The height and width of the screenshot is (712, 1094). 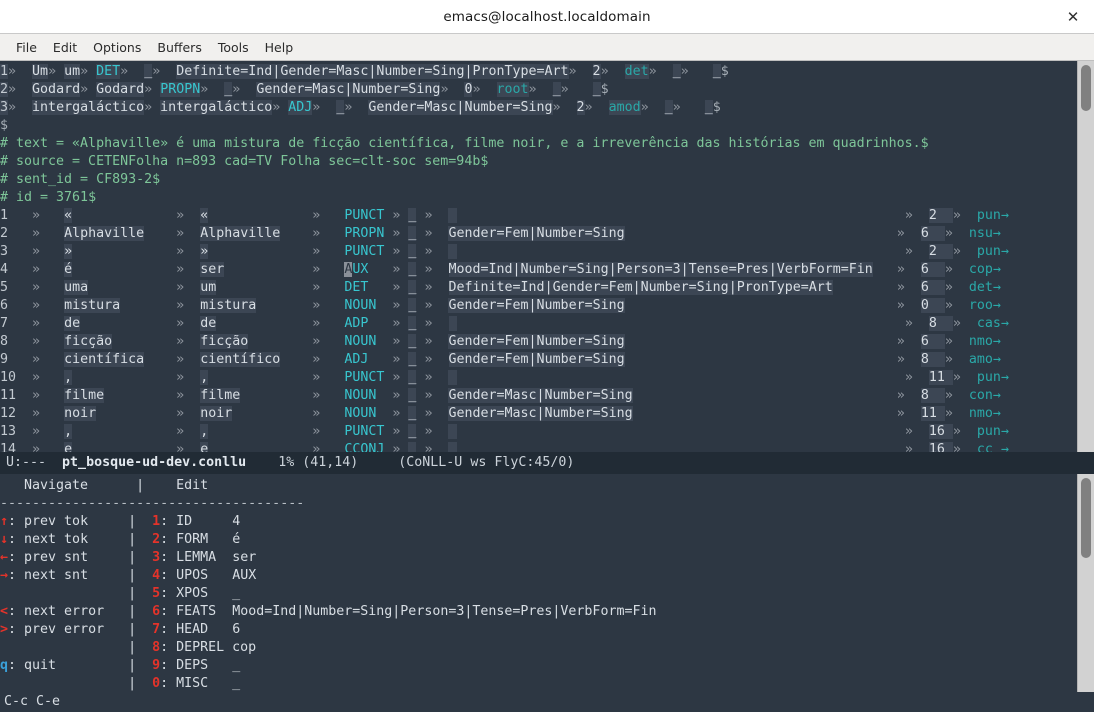 What do you see at coordinates (120, 521) in the screenshot?
I see `help-line: ↑: prev tok | 1: ID 4` at bounding box center [120, 521].